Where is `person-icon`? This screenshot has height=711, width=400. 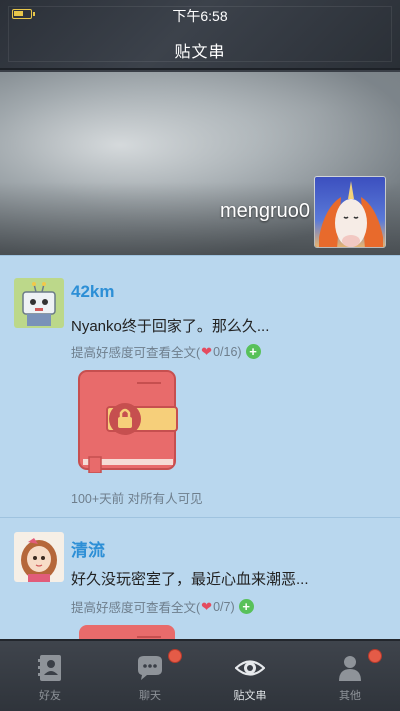 person-icon is located at coordinates (350, 668).